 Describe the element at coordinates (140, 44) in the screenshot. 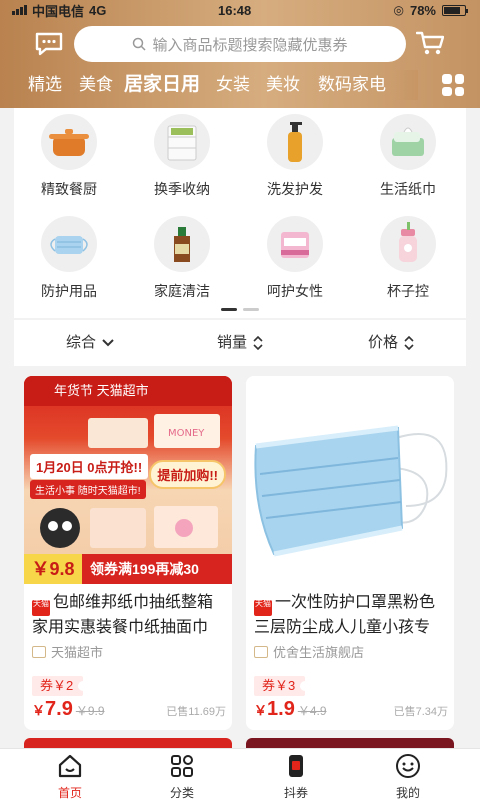

I see `search-icon` at that location.